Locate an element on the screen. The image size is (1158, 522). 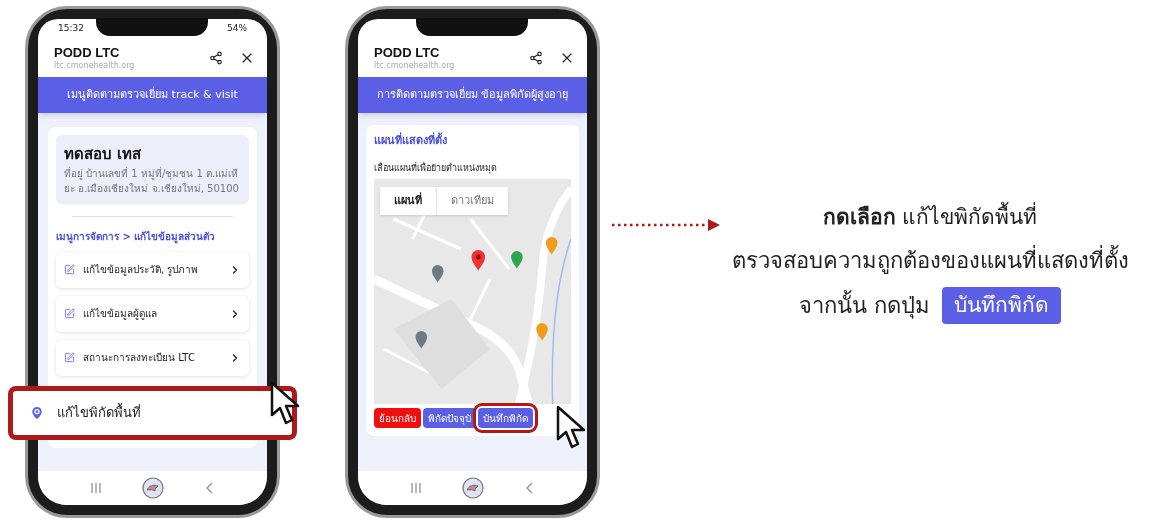
instruction-line: กดเลือก แก้ไขพิกัดพื้นที่ is located at coordinates (930, 218).